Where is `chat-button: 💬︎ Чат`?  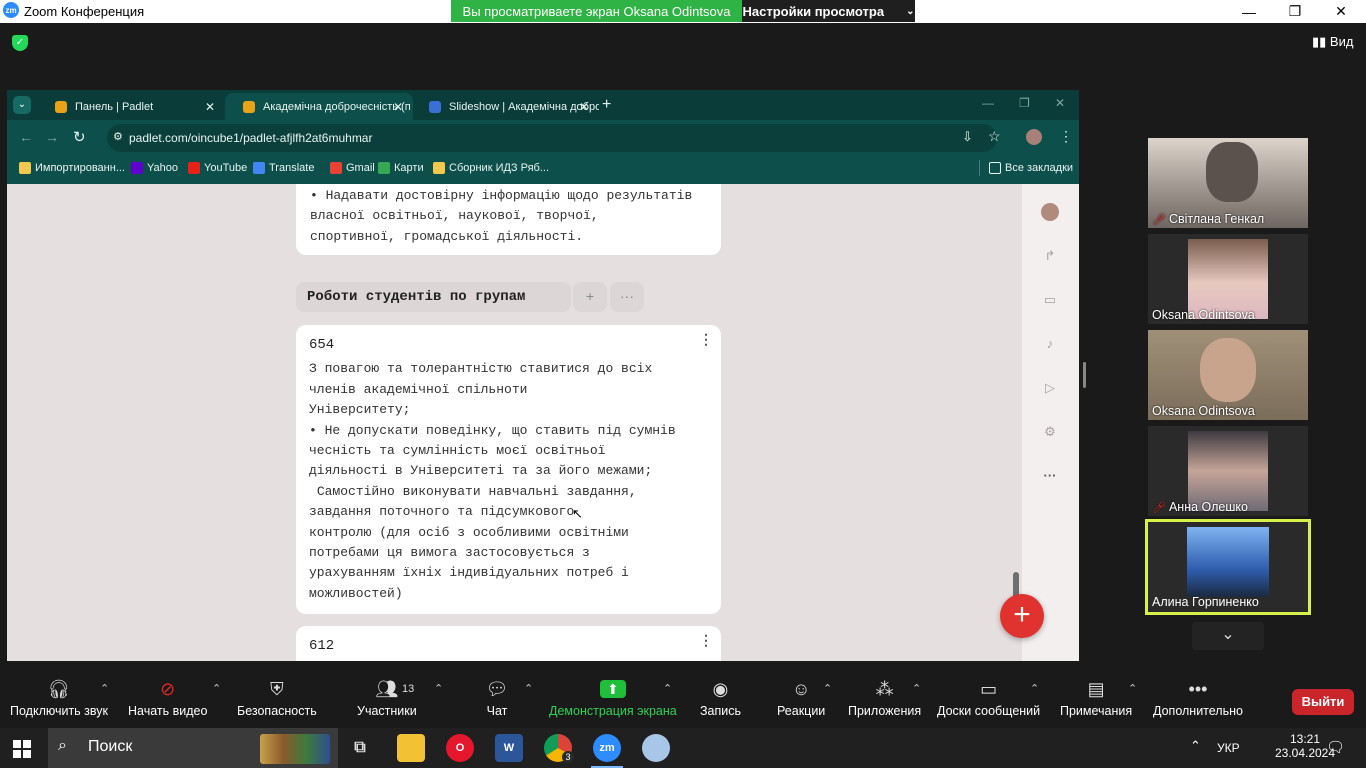 chat-button: 💬︎ Чат is located at coordinates (497, 698).